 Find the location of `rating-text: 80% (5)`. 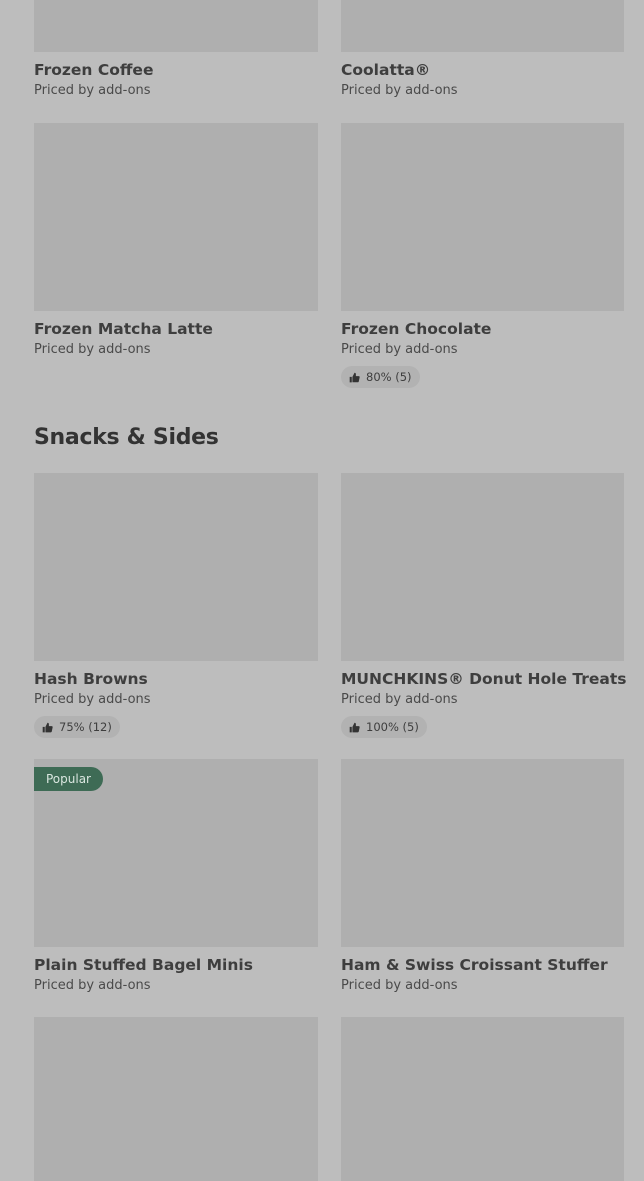

rating-text: 80% (5) is located at coordinates (389, 377).